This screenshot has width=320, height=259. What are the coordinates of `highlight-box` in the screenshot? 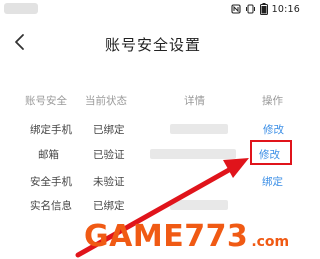 It's located at (271, 152).